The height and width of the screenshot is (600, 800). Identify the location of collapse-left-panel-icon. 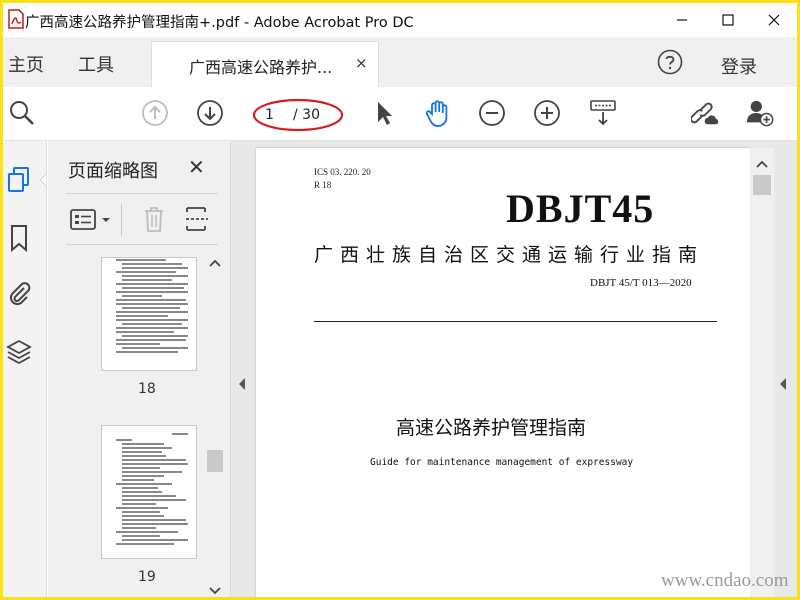
(242, 384).